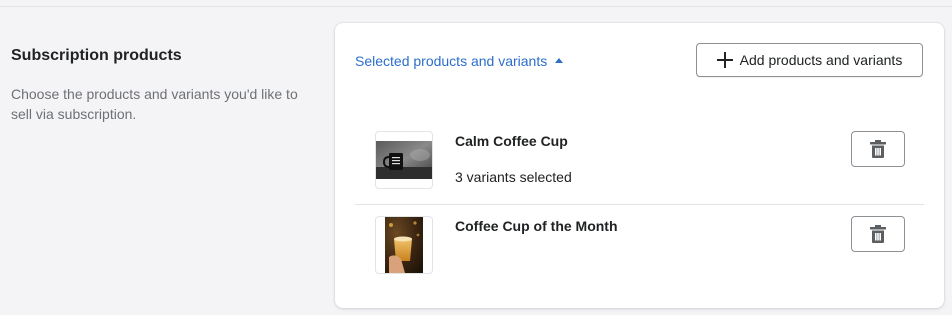  Describe the element at coordinates (451, 61) in the screenshot. I see `selected-products-toggle-label: Selected products and variants` at that location.